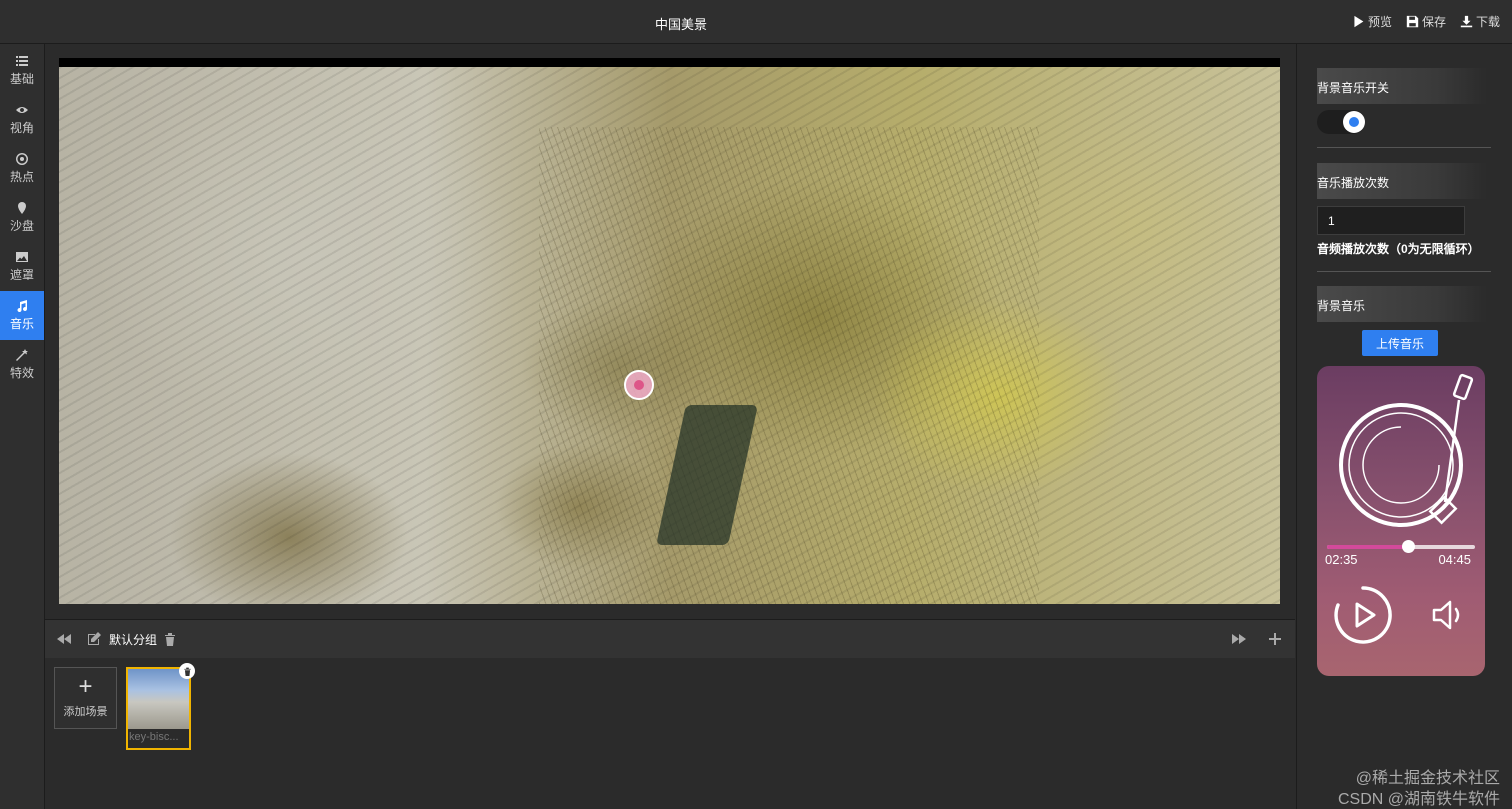 The height and width of the screenshot is (809, 1512). Describe the element at coordinates (21, 372) in the screenshot. I see `sidebar-item-label: 特效` at that location.